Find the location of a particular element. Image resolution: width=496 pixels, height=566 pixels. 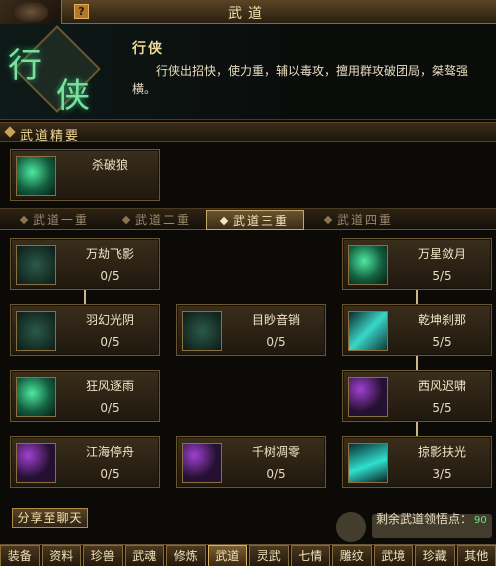

remaining-points: 剩余武道领悟点： 90 is located at coordinates (431, 518).